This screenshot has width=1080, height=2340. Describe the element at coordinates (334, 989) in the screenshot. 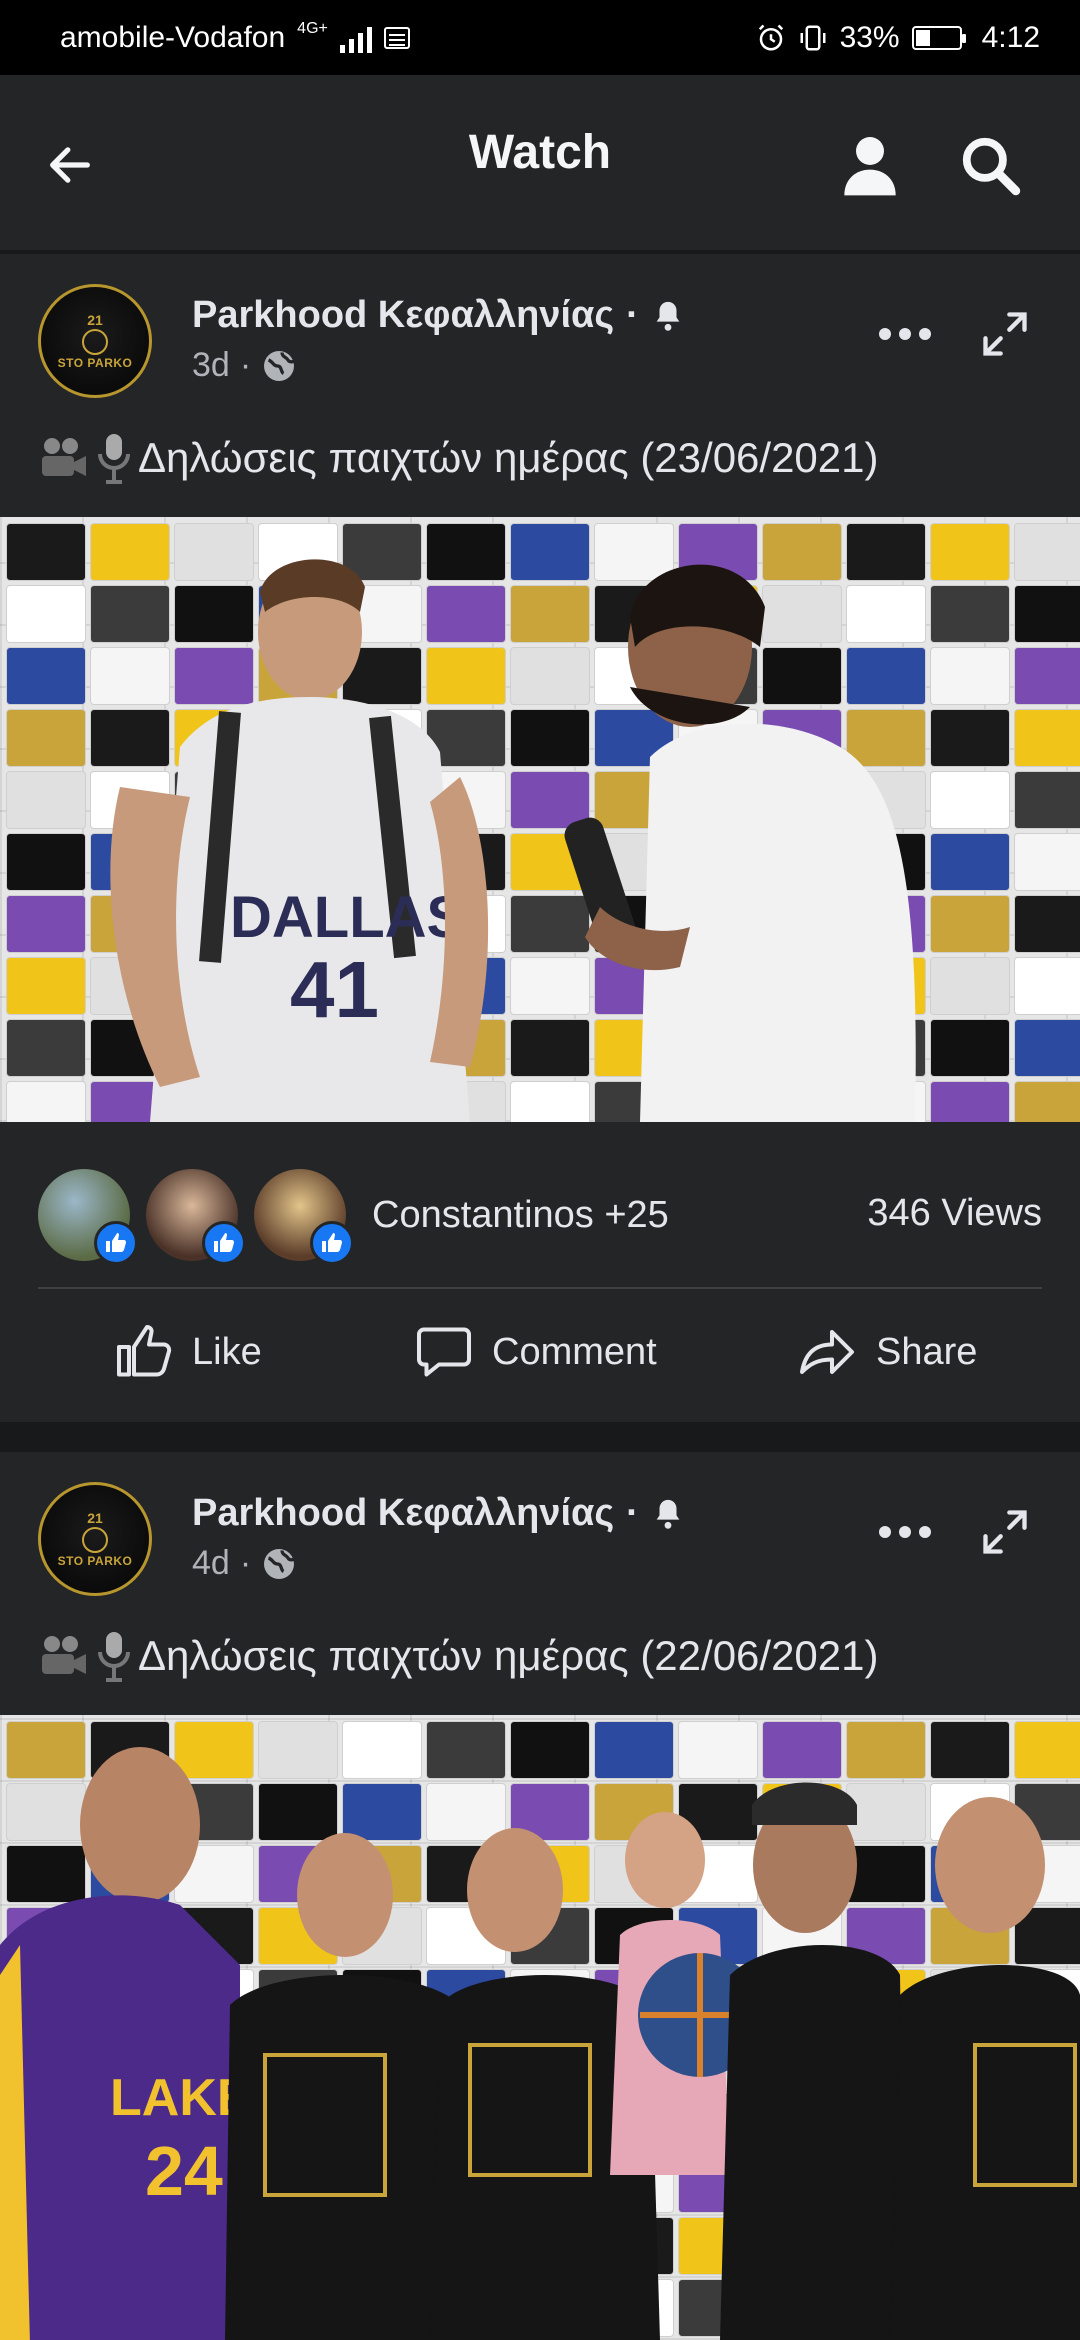

I see `svg-text: 41` at that location.